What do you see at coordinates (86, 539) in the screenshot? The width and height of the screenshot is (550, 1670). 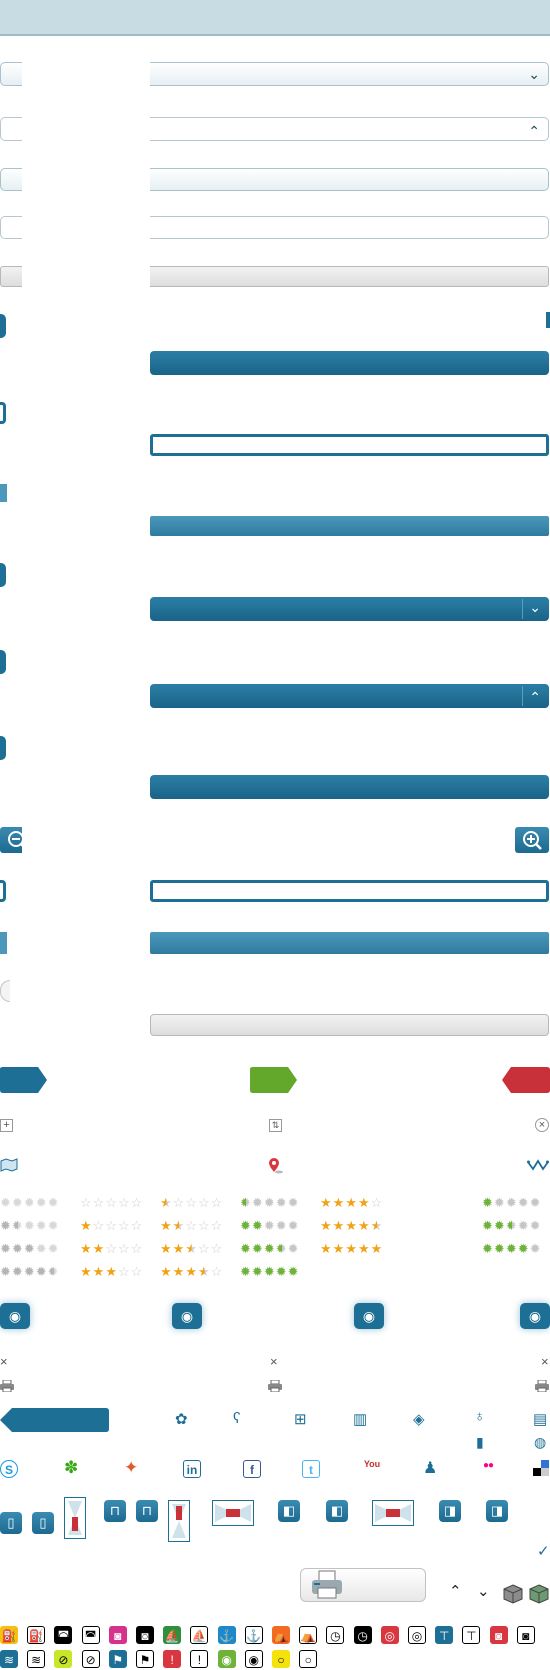 I see `blank-column` at bounding box center [86, 539].